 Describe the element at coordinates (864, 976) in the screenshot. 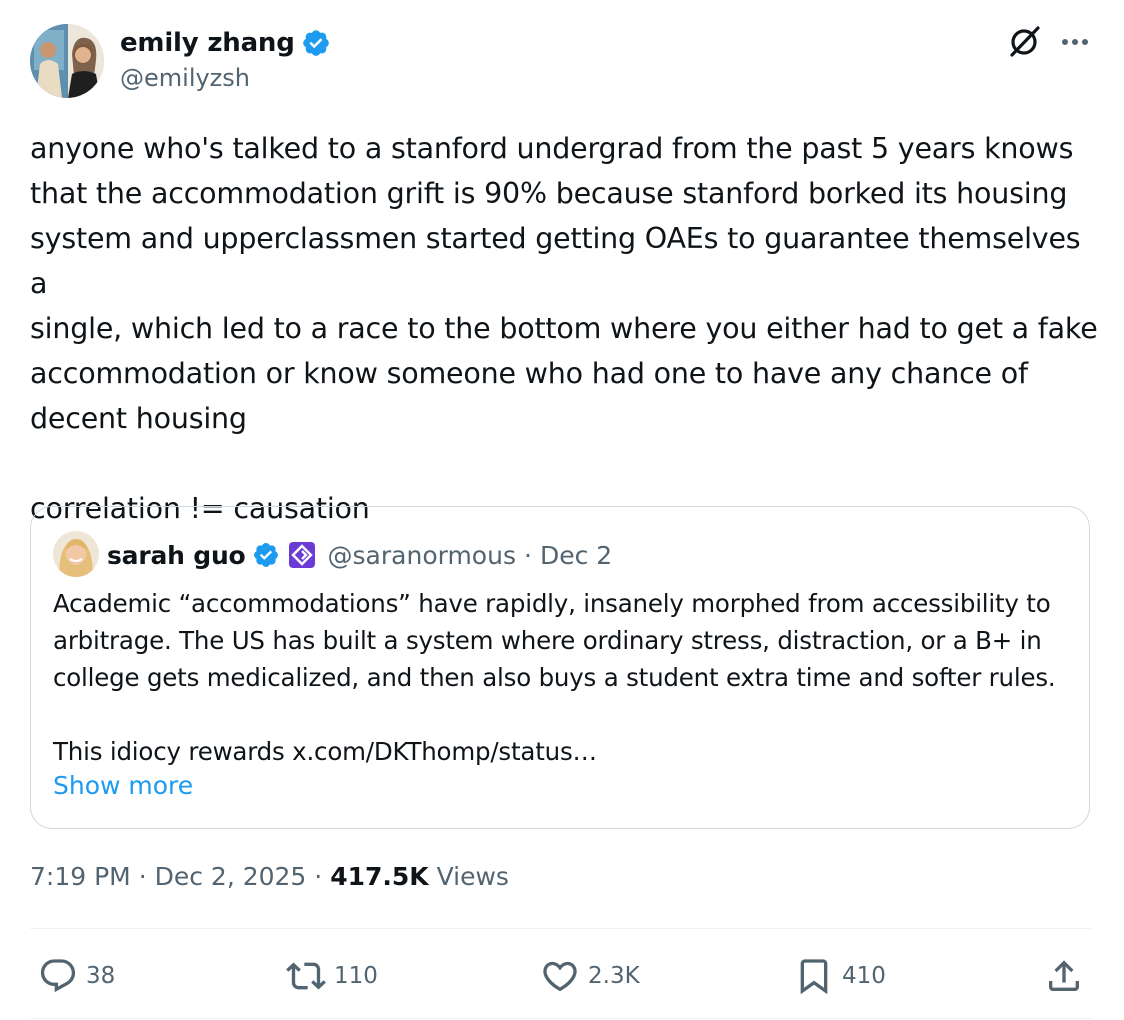

I see `bookmark-count: 410` at that location.